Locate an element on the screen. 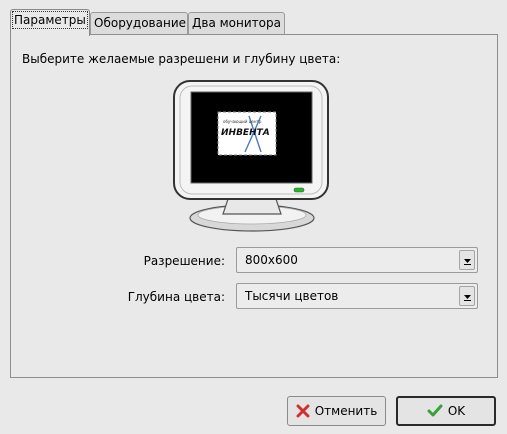 This screenshot has height=434, width=507. color-depth-value: Тысячи цветов is located at coordinates (292, 296).